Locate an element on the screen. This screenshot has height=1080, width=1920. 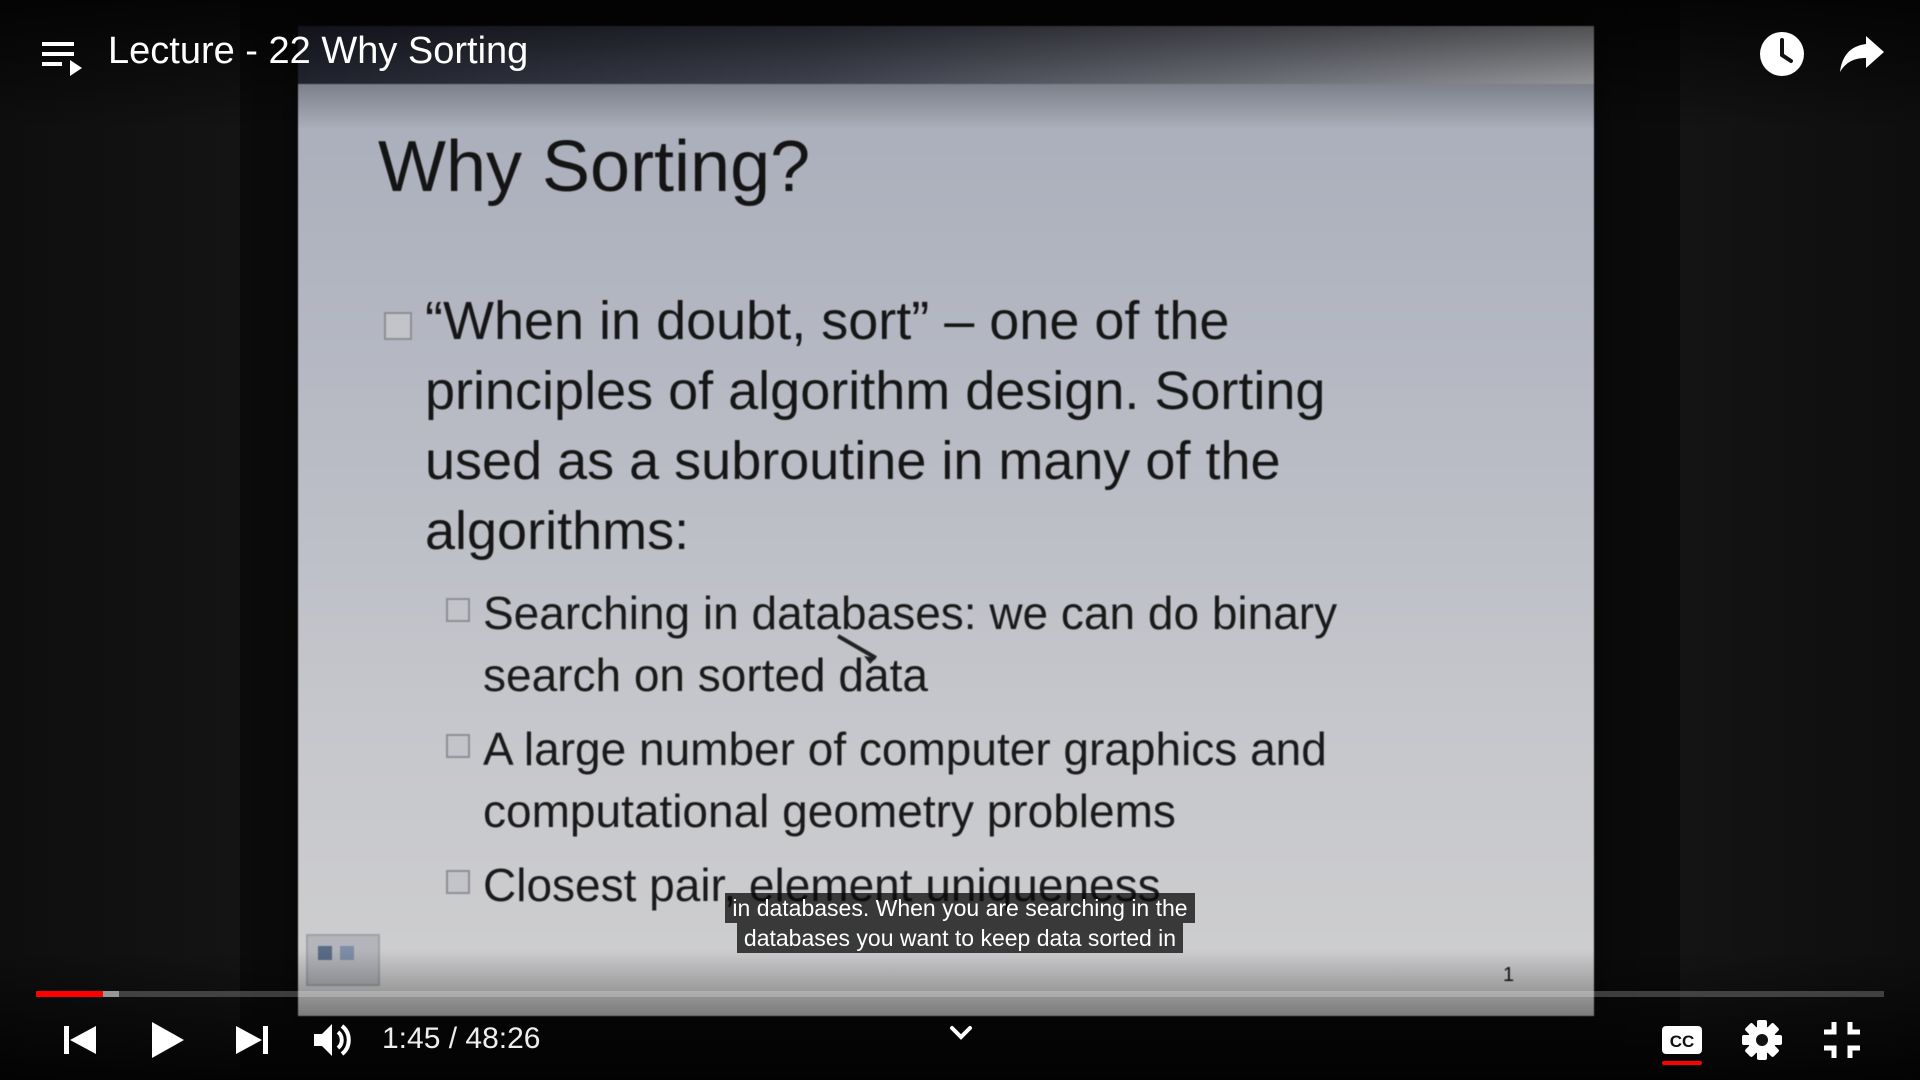
progress-played is located at coordinates (69, 994).